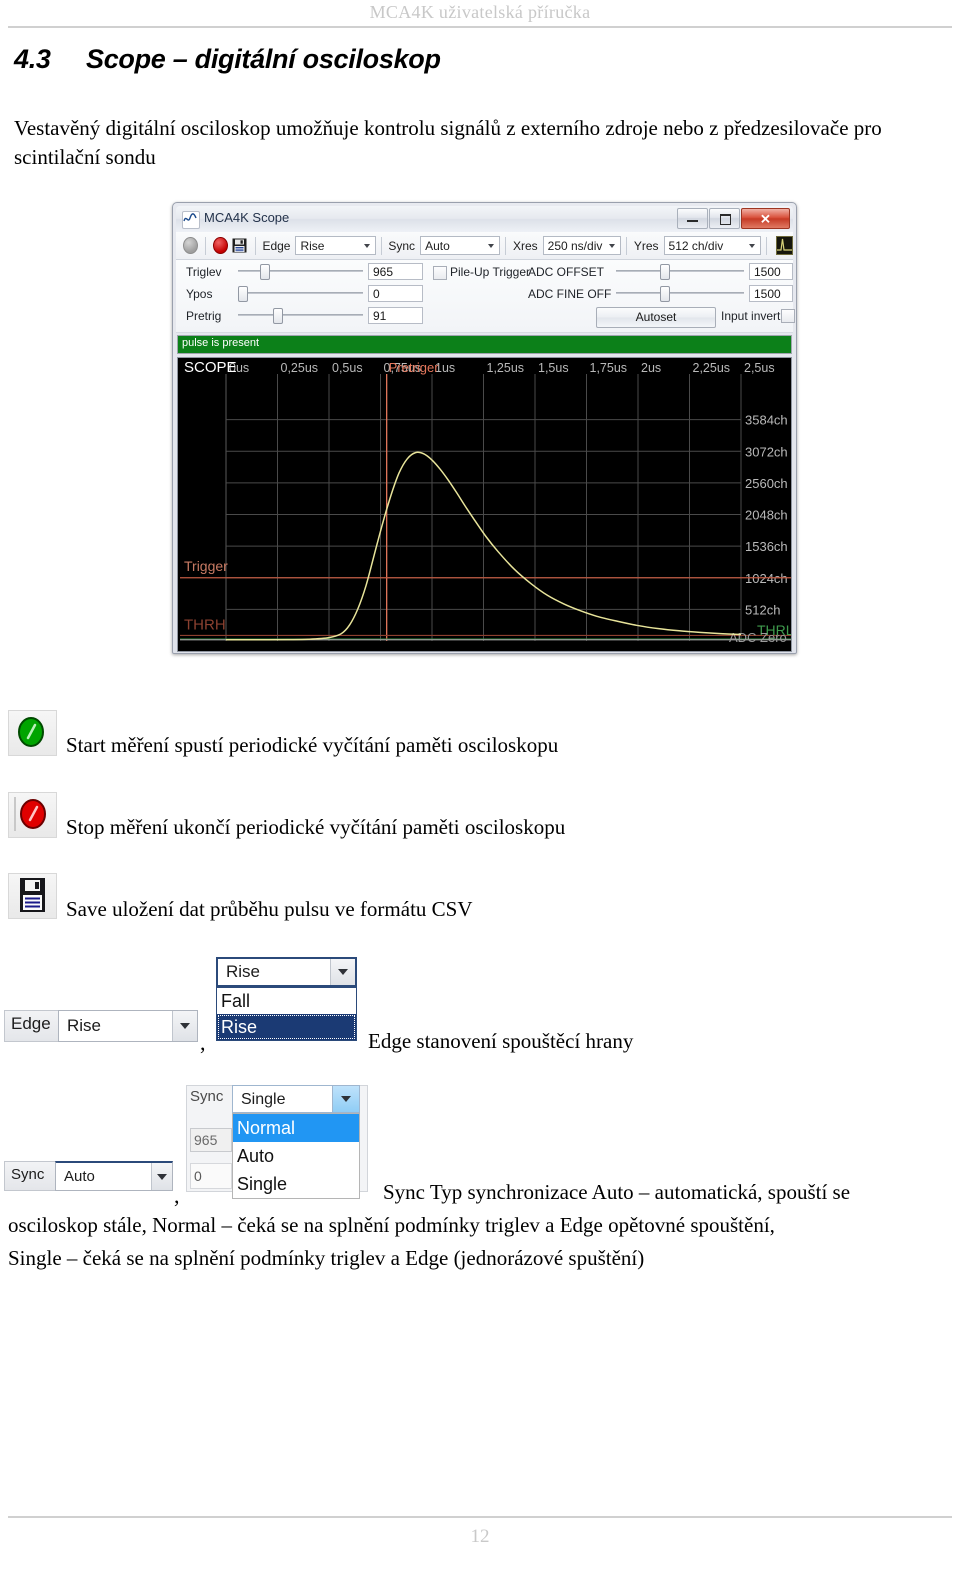 The image size is (960, 1573). Describe the element at coordinates (286, 1027) in the screenshot. I see `edge-option-rise: Rise` at that location.